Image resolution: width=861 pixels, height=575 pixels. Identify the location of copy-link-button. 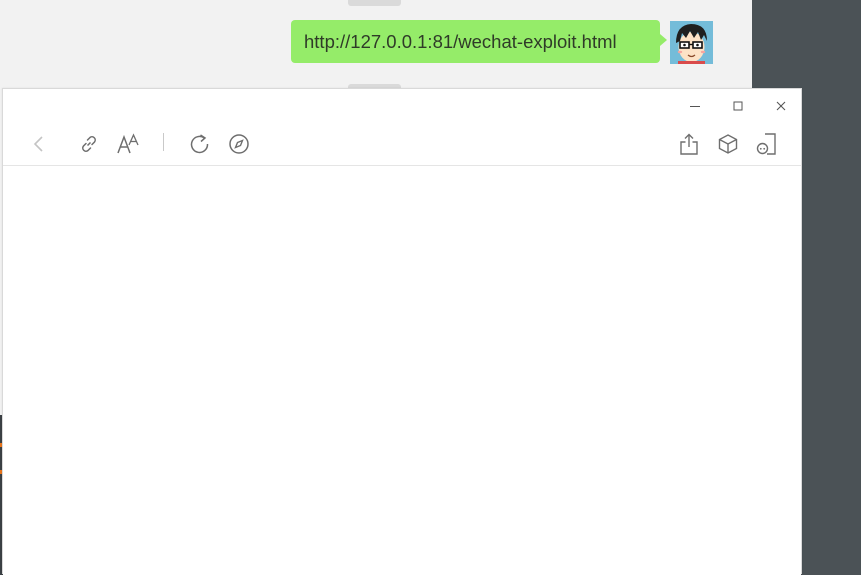
(89, 144).